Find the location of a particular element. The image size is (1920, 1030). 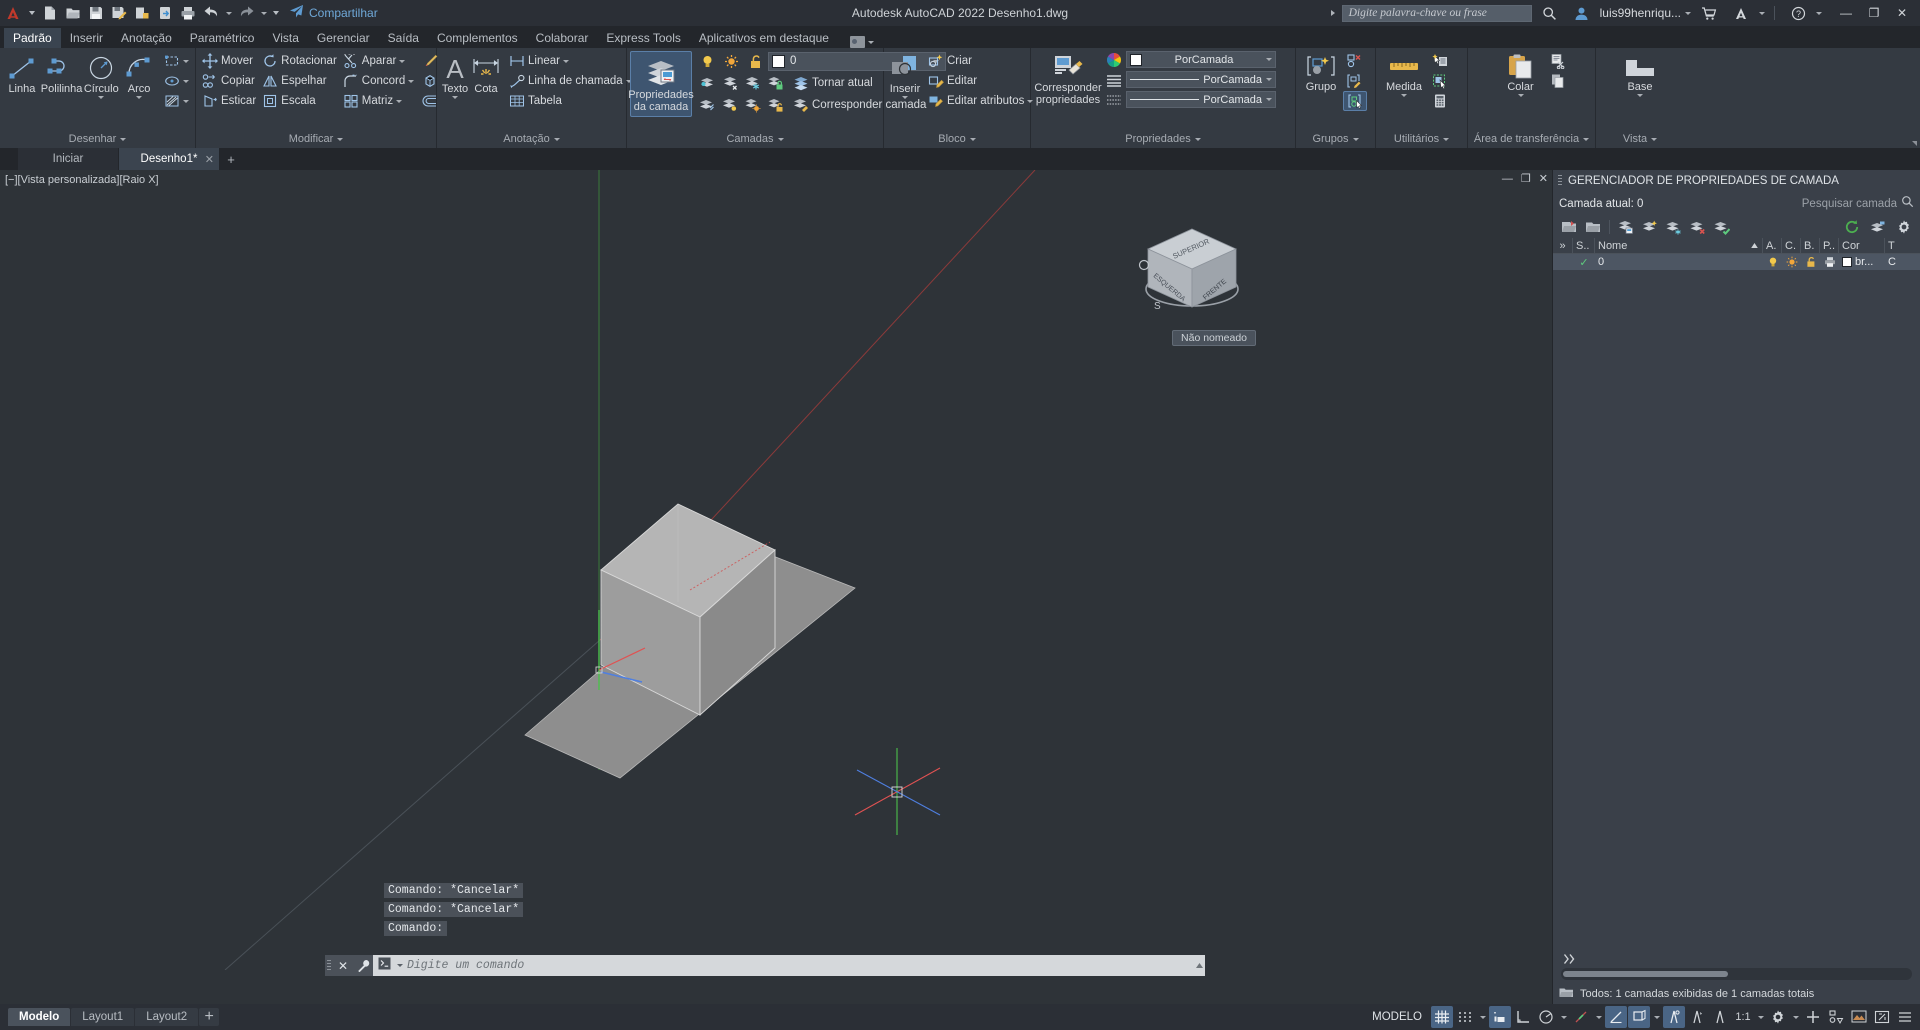

column-header-on: A. is located at coordinates (1772, 245).